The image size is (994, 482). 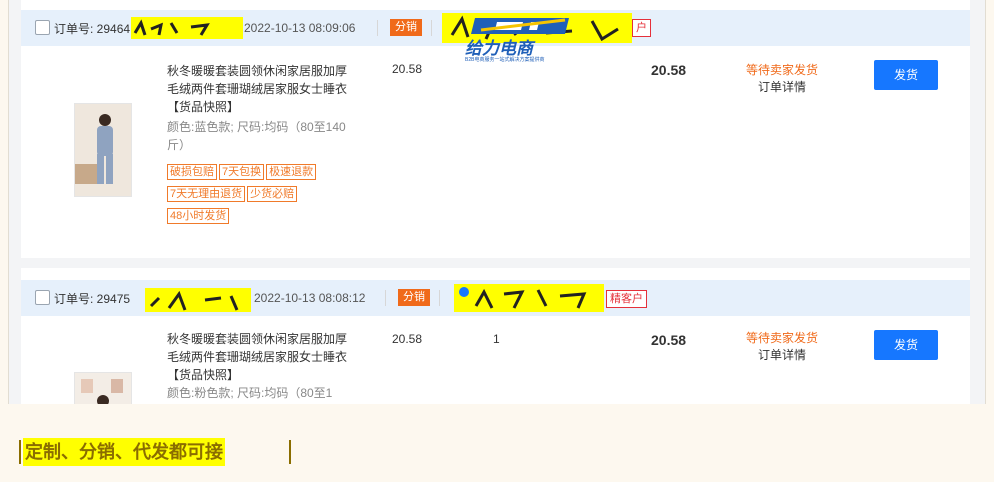 I want to click on logo-tagline: B2B电商服务一站式解决方案提供商, so click(x=505, y=60).